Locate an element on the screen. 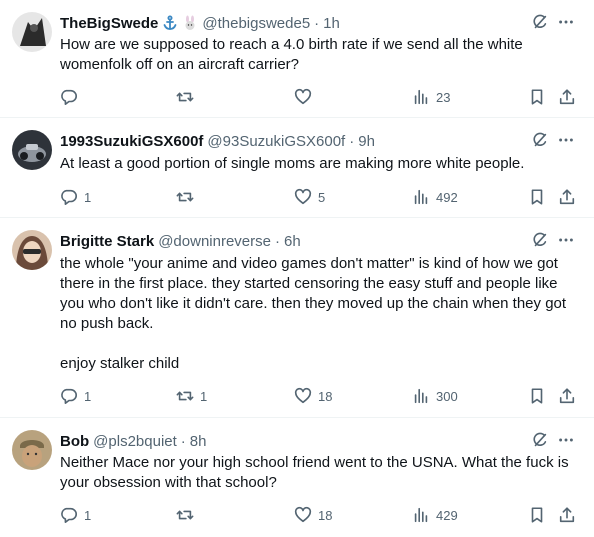  tweet-header: Bob @pls2bquiet · 8h is located at coordinates (133, 441).